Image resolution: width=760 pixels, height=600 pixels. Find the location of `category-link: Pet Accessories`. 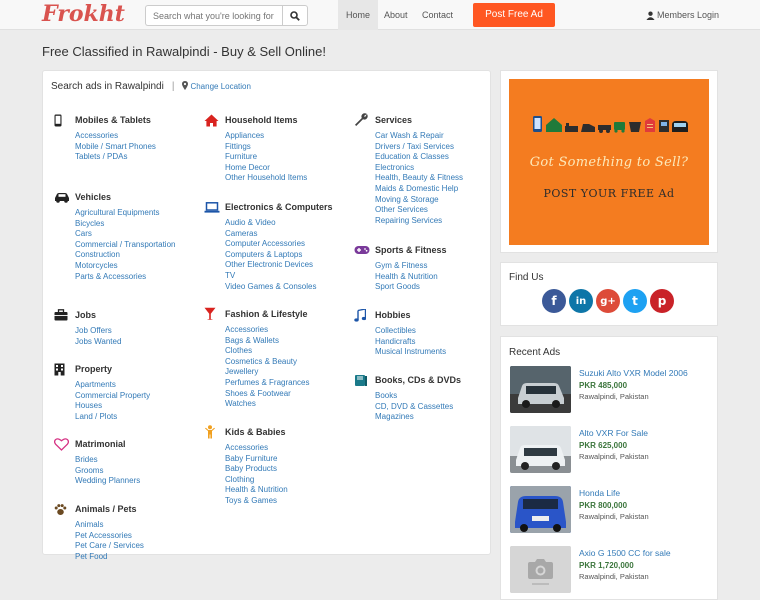

category-link: Pet Accessories is located at coordinates (139, 536).